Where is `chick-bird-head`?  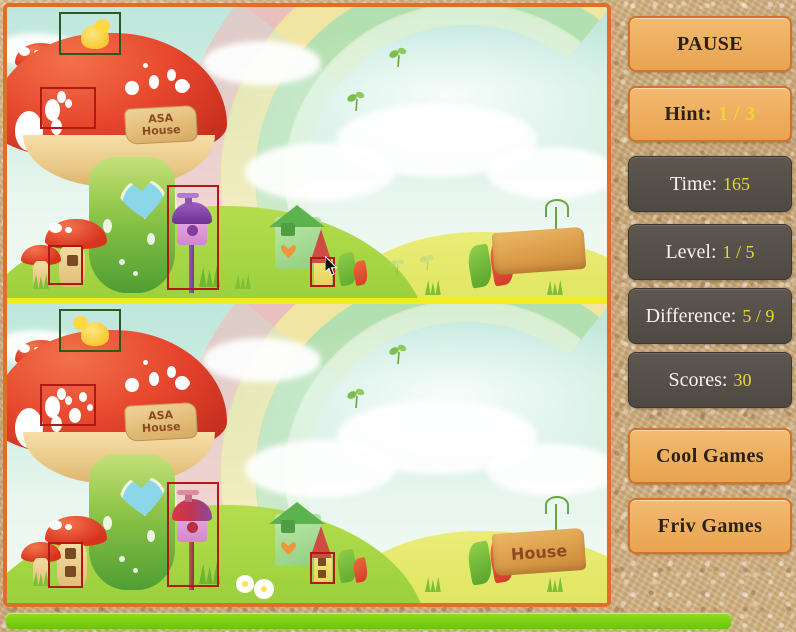
chick-bird-head is located at coordinates (80, 323).